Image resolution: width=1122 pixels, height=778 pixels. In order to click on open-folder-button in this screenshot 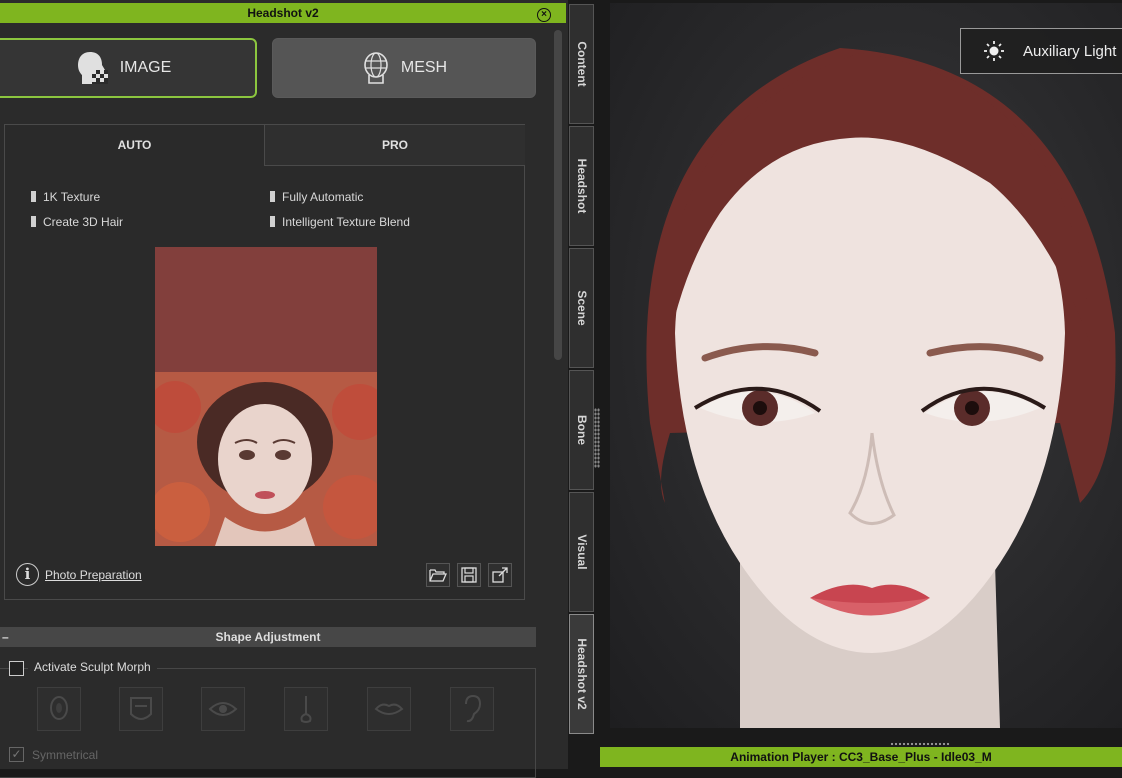, I will do `click(438, 575)`.